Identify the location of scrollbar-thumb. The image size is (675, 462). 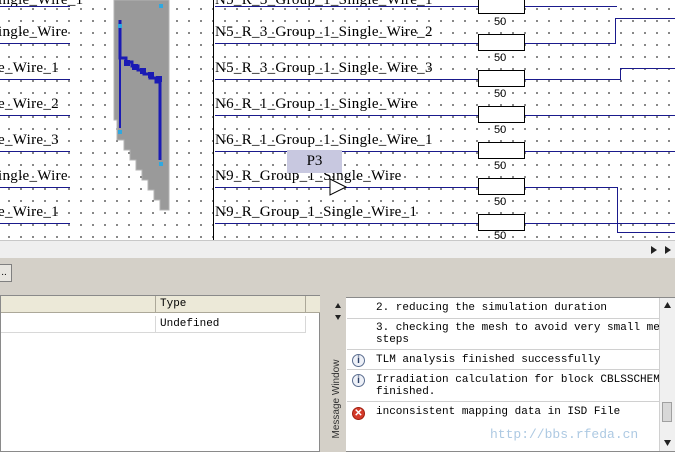
(667, 412).